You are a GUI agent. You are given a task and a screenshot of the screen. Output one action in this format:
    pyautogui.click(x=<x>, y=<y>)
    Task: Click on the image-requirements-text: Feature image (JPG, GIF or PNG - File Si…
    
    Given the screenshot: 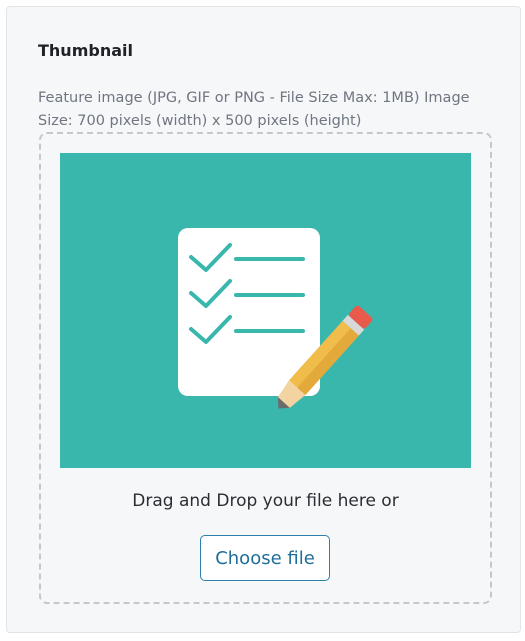 What is the action you would take?
    pyautogui.click(x=254, y=109)
    